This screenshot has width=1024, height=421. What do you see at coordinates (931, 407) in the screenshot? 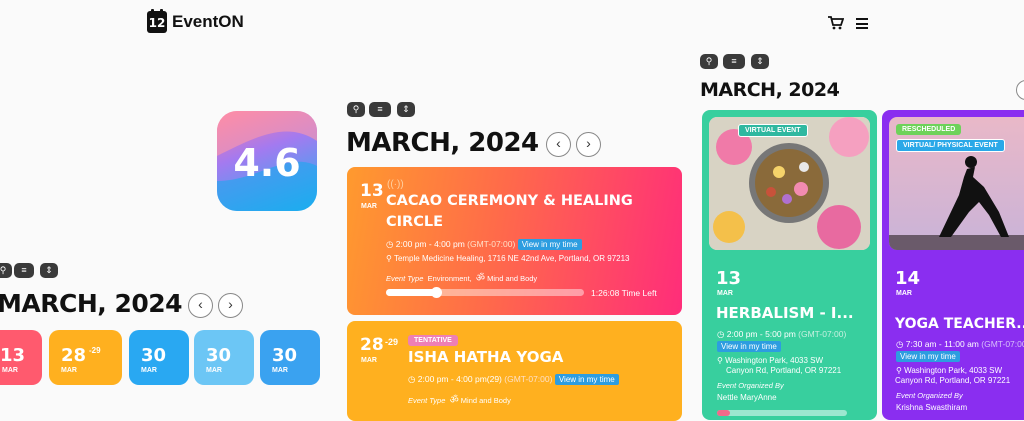
I see `organizer-name: Krishna Swasthiram` at bounding box center [931, 407].